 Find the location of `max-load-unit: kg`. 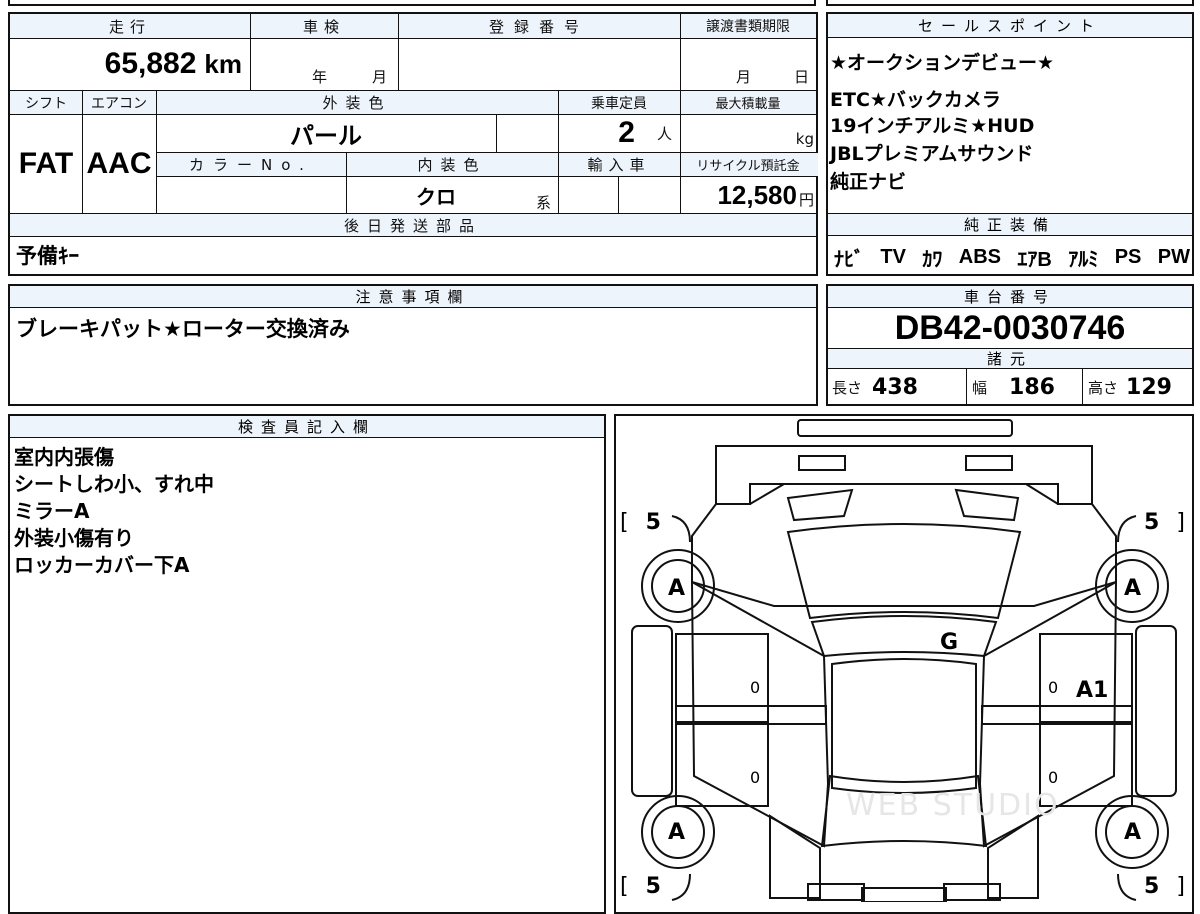

max-load-unit: kg is located at coordinates (804, 139).